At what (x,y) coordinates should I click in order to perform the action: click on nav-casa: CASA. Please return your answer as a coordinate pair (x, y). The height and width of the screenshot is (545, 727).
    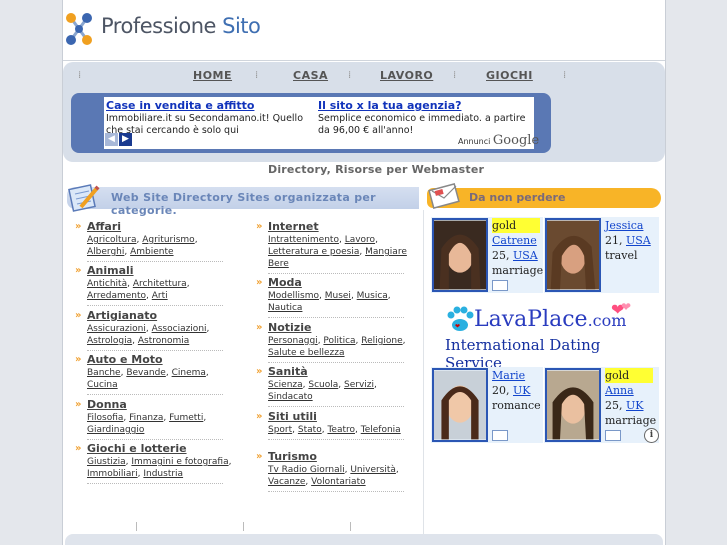
    Looking at the image, I should click on (310, 75).